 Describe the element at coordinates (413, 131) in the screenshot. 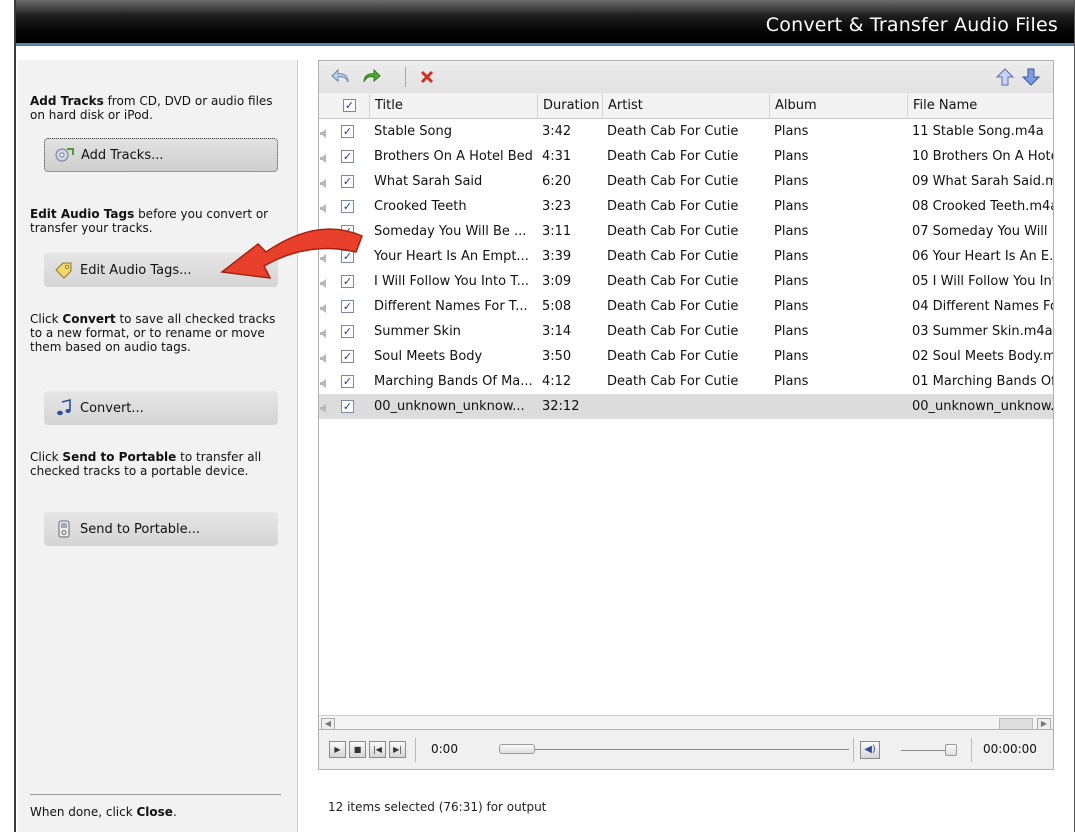

I see `track-title: Stable Song` at that location.